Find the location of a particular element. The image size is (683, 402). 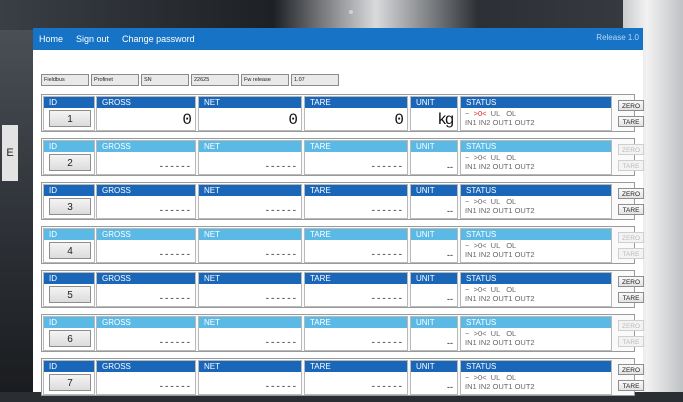

scale-id-button: 2 is located at coordinates (70, 162).